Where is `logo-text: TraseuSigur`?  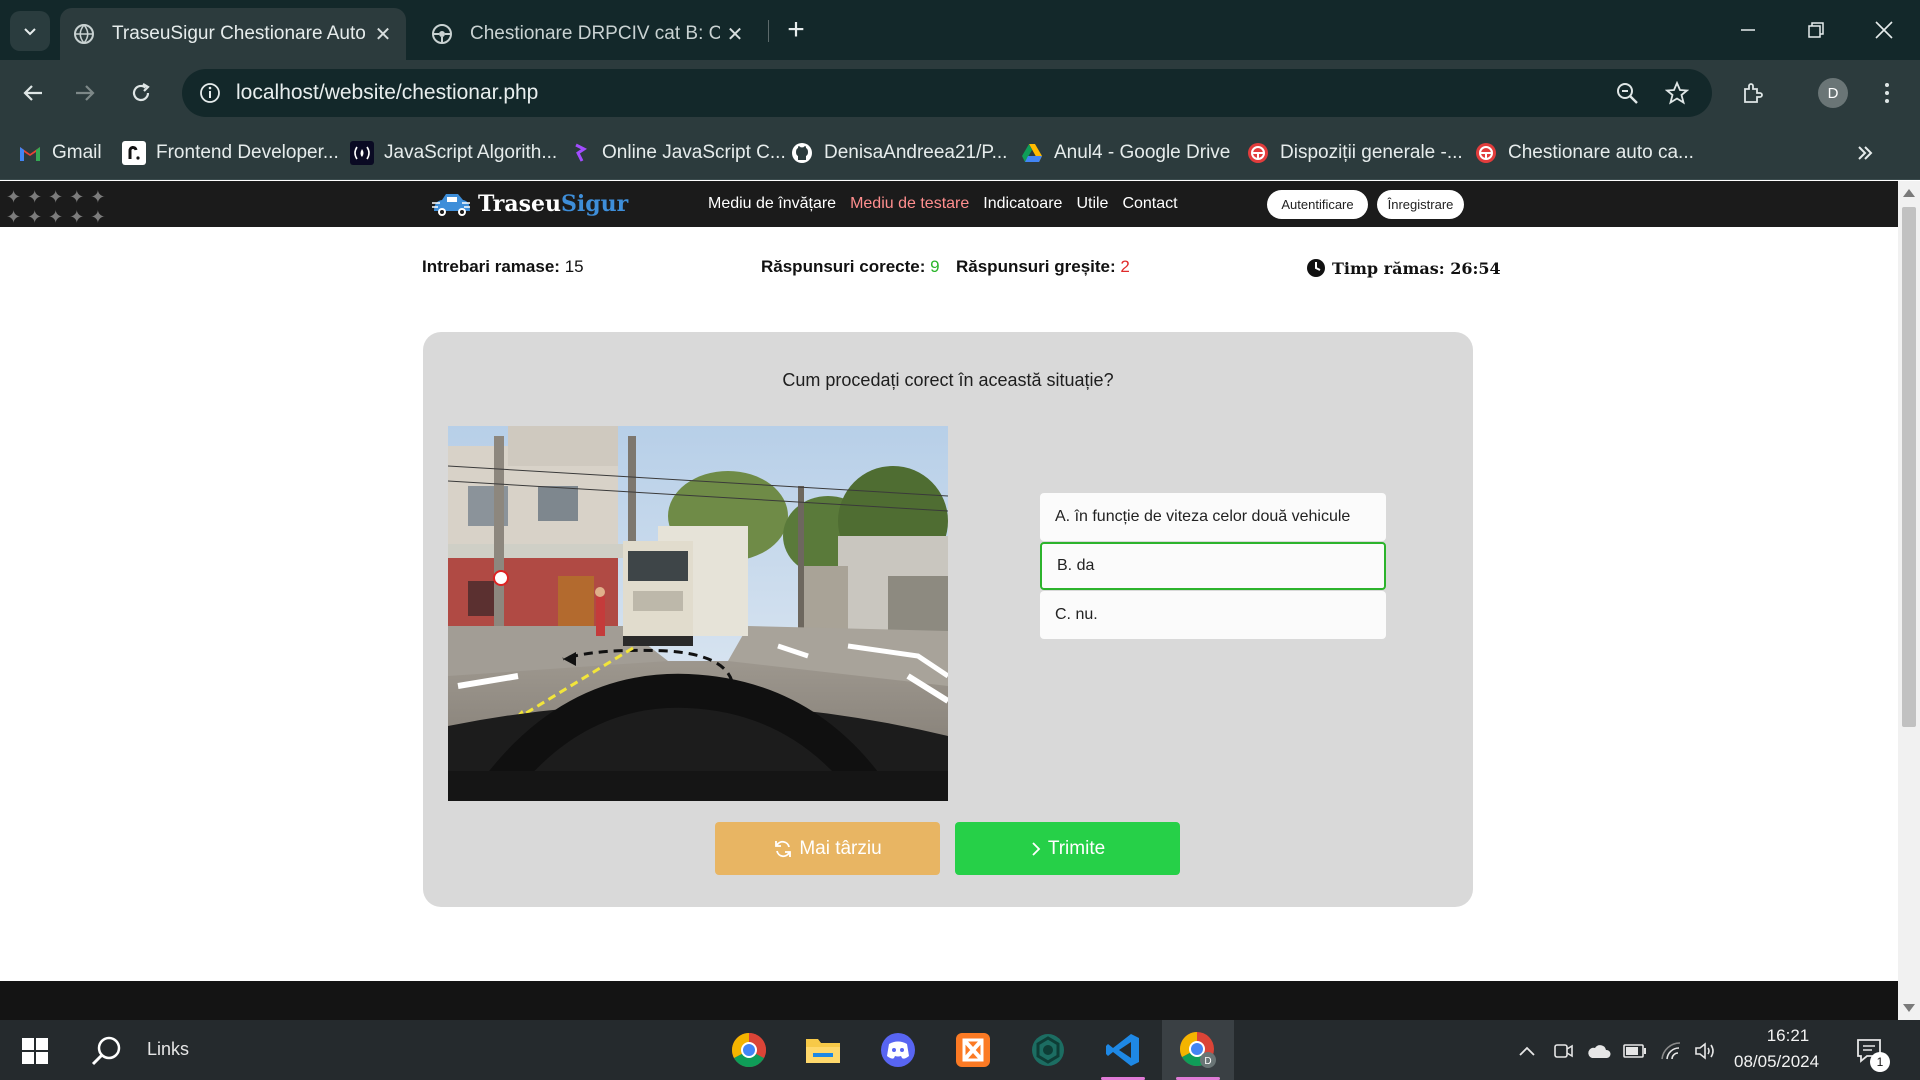
logo-text: TraseuSigur is located at coordinates (553, 204).